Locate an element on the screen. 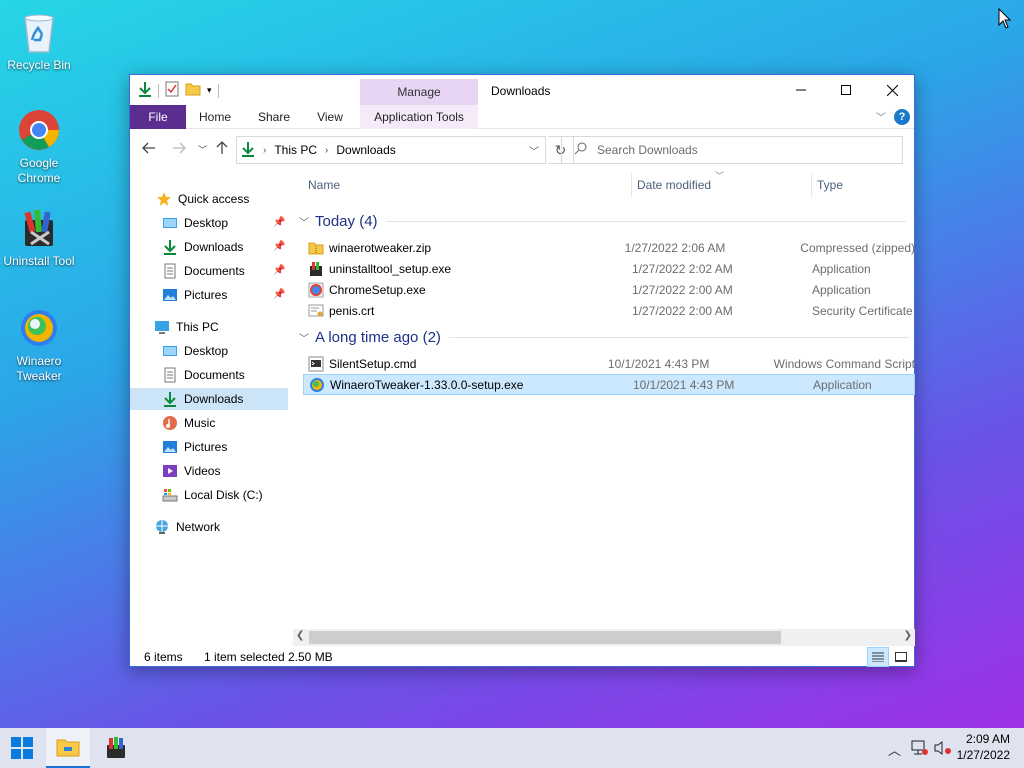 The height and width of the screenshot is (768, 1024). group-today: ﹀ Today (4) is located at coordinates (602, 221).